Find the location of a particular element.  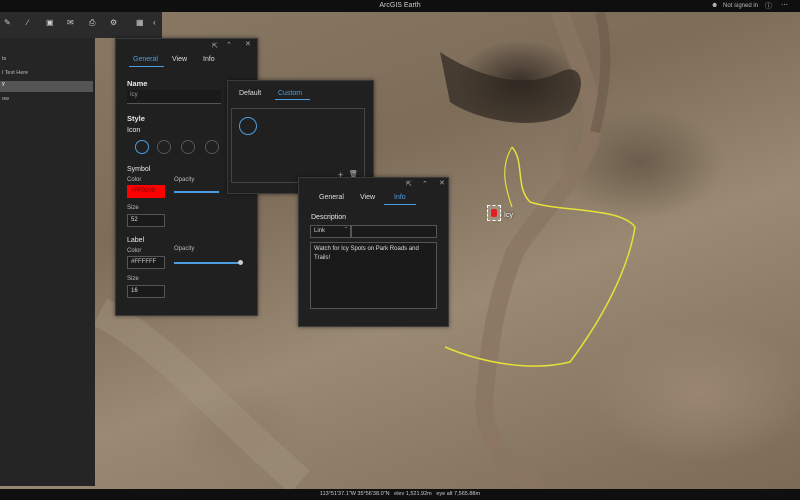

label-color-label: Color is located at coordinates (134, 251).